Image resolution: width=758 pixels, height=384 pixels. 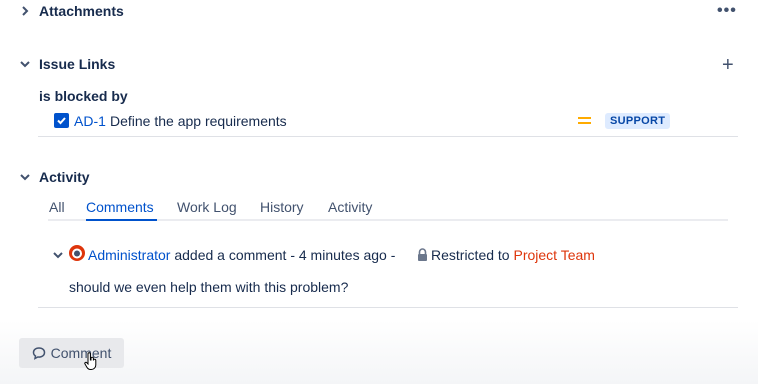 I want to click on linked-issue-summary: Define the app requirements, so click(x=198, y=121).